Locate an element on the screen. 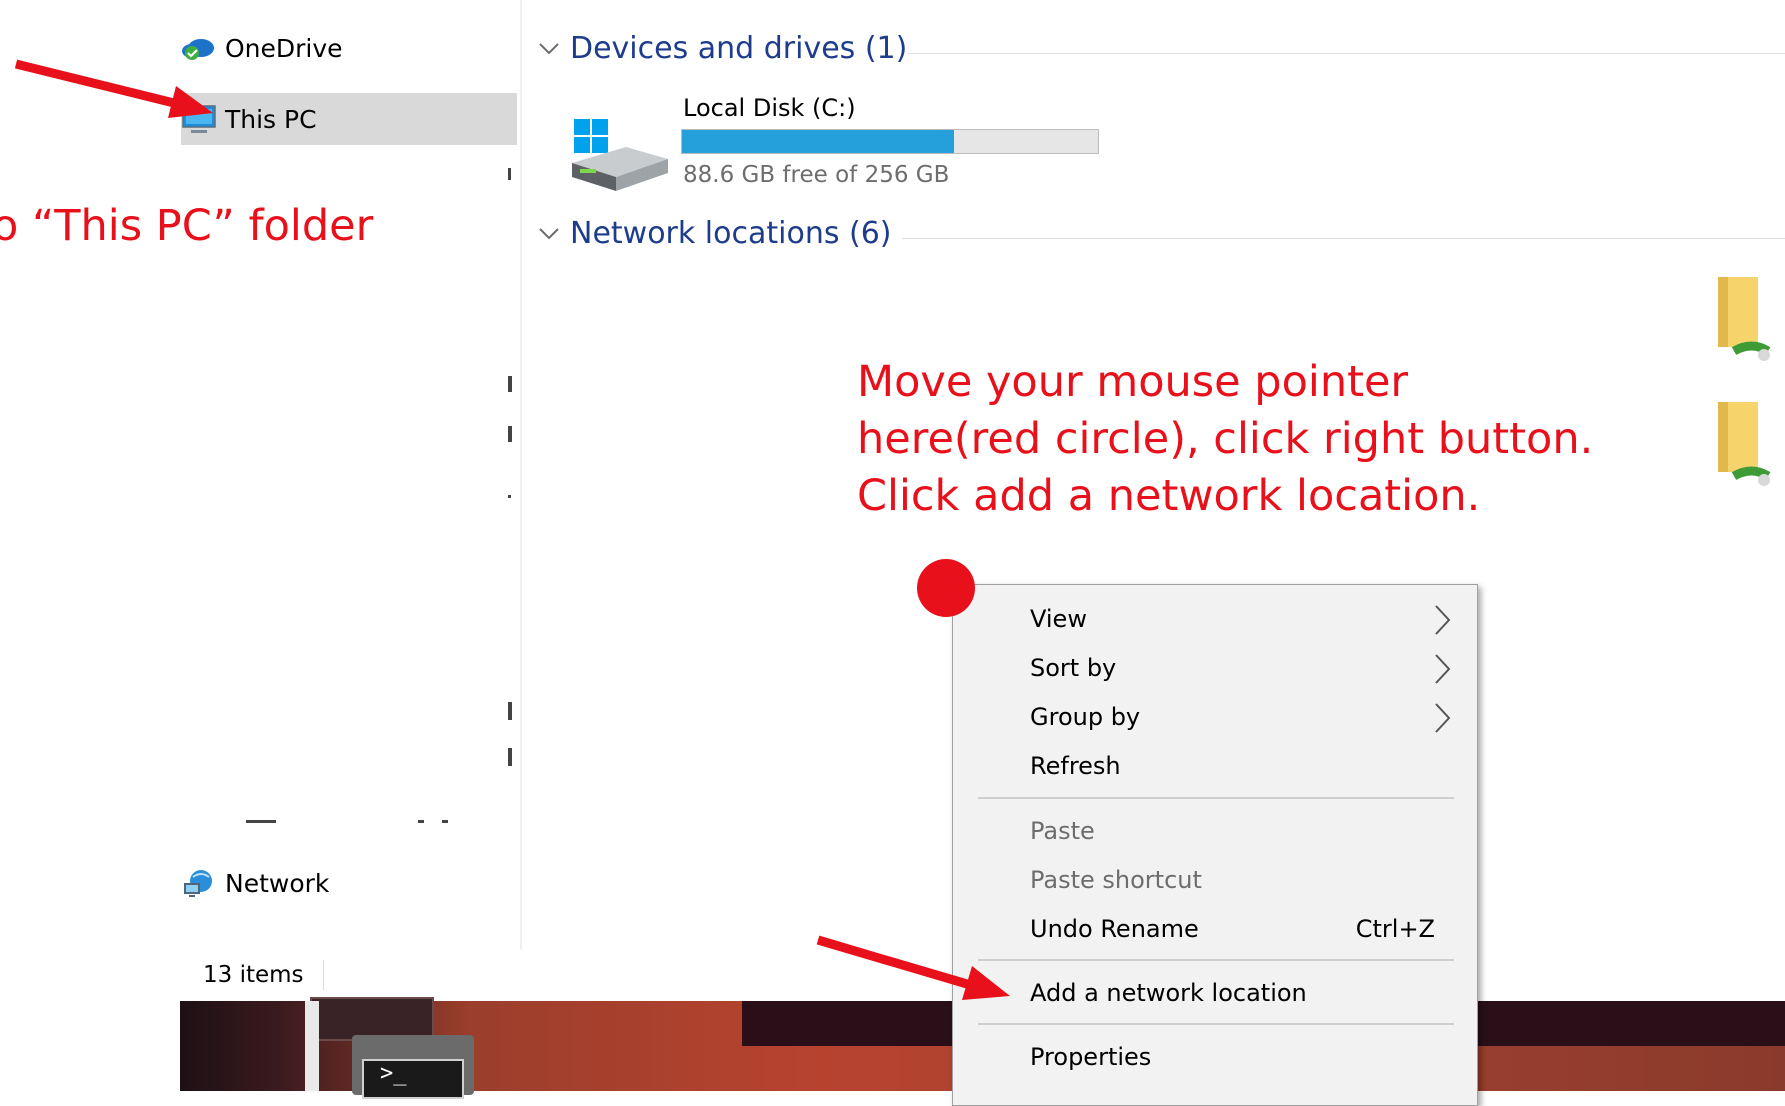 The width and height of the screenshot is (1785, 1106). drive-tile-local-disk: Local Disk (C:) 88.6 GB free of 256 GB is located at coordinates (835, 145).